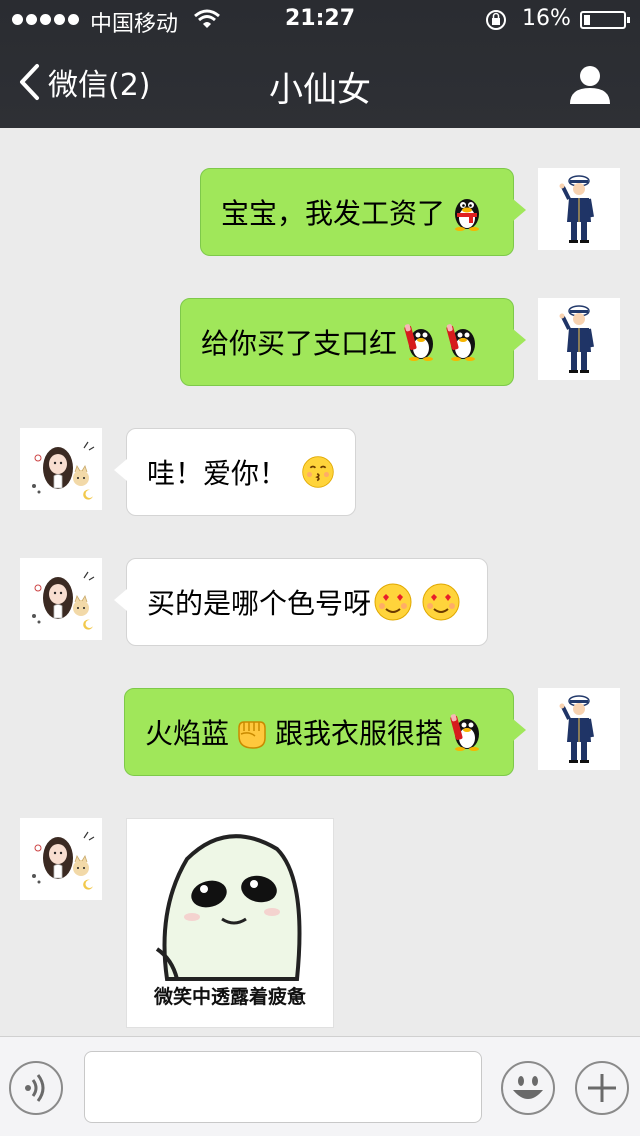  What do you see at coordinates (318, 472) in the screenshot?
I see `kissing-face-emoji-icon` at bounding box center [318, 472].